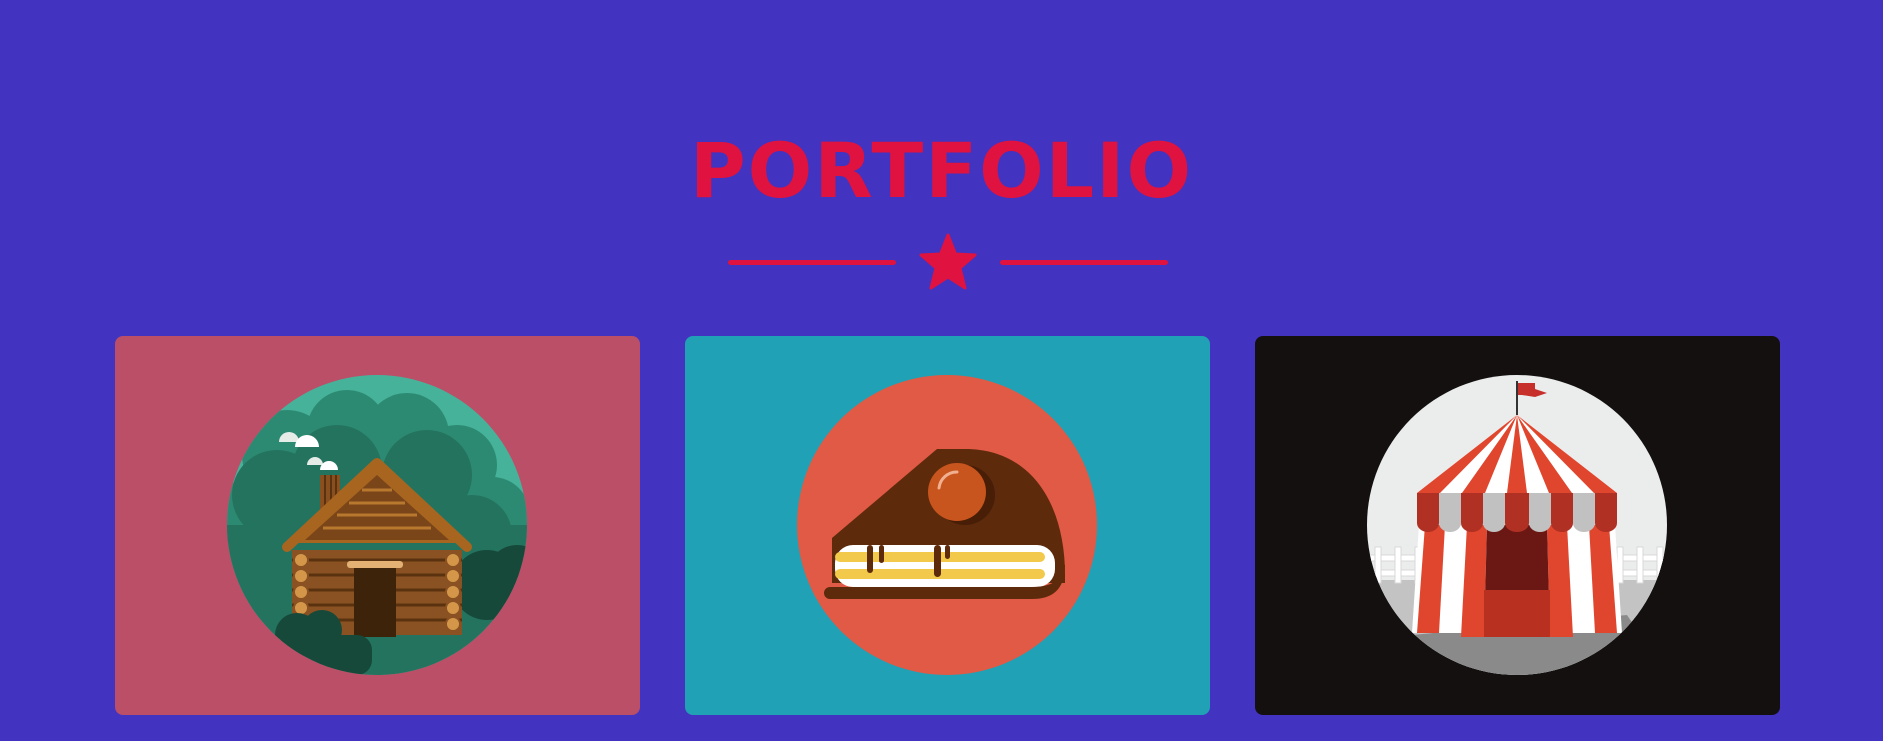 The height and width of the screenshot is (741, 1883). I want to click on divider-line-right, so click(1084, 262).